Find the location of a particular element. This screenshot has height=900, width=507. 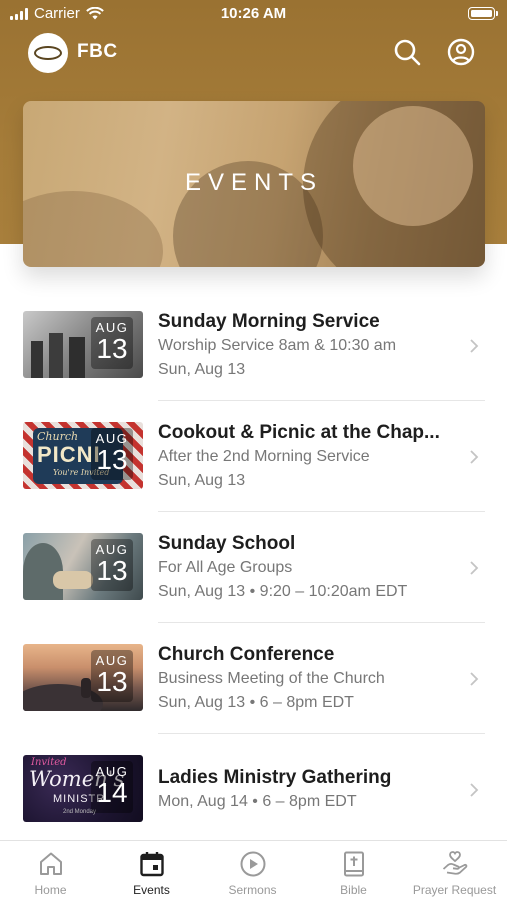

calendar-icon is located at coordinates (152, 864).